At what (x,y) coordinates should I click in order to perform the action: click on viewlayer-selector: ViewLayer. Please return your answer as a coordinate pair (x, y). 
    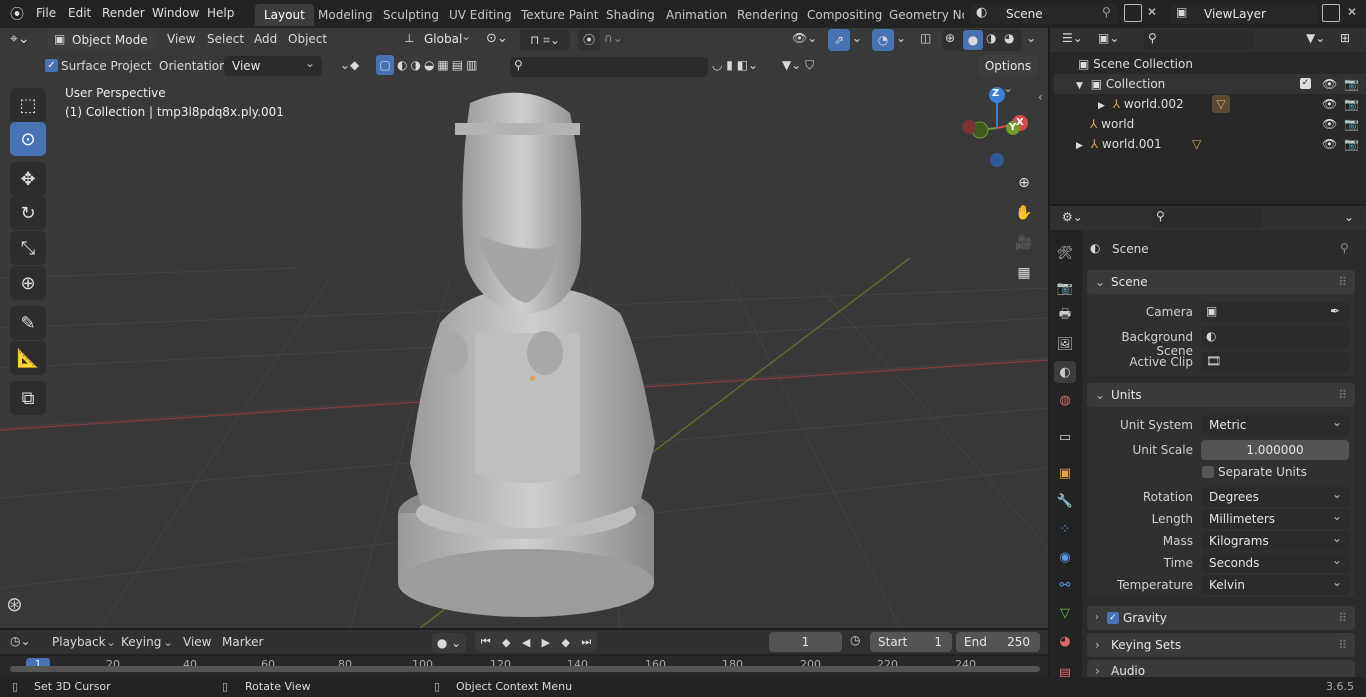
    Looking at the image, I should click on (1244, 14).